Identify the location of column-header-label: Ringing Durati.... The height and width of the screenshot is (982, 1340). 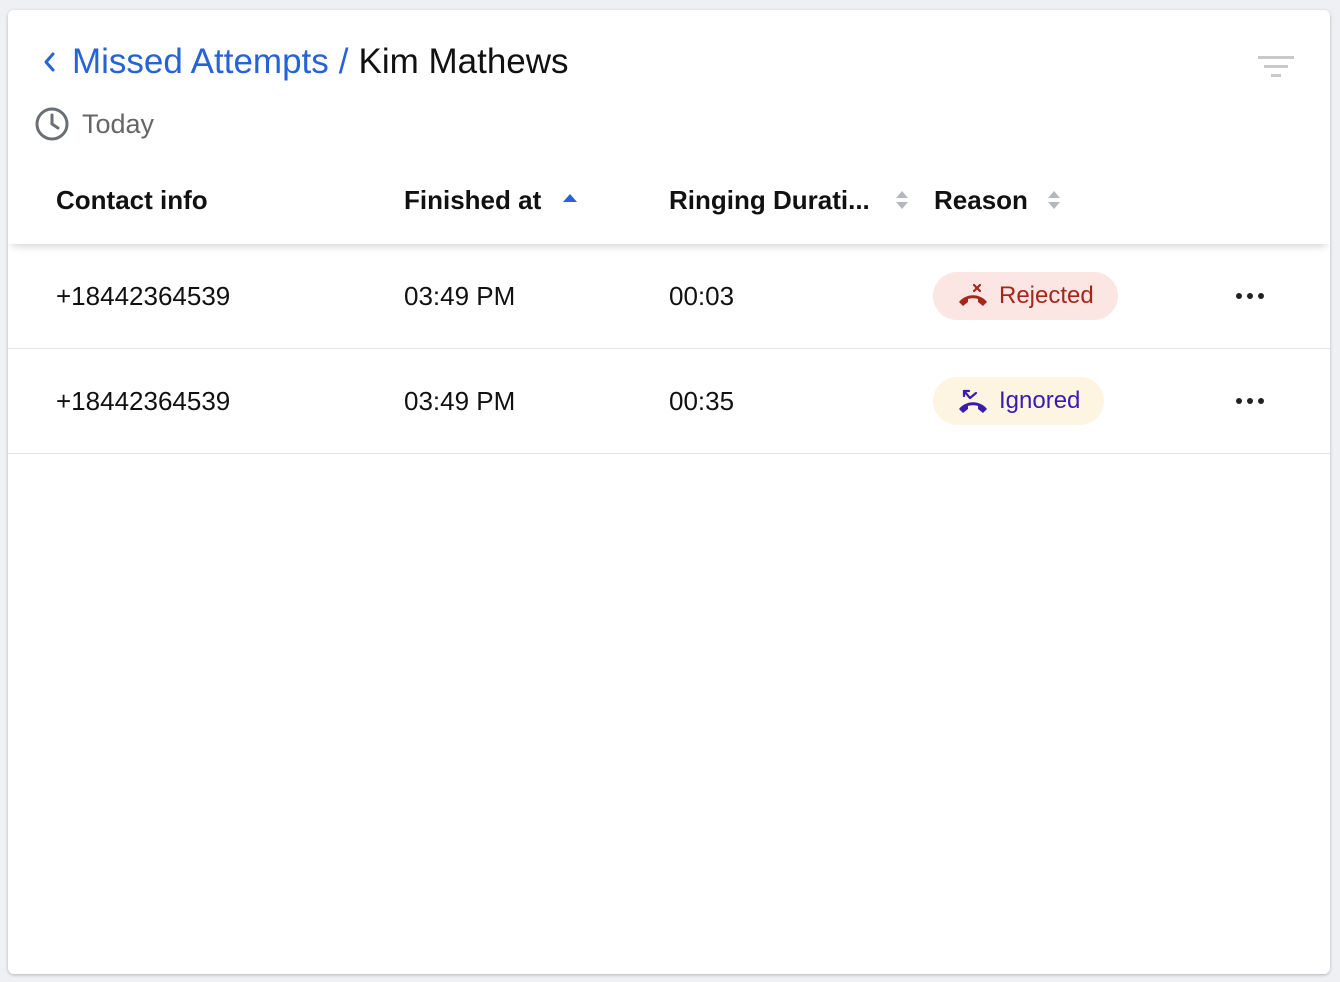
(769, 199).